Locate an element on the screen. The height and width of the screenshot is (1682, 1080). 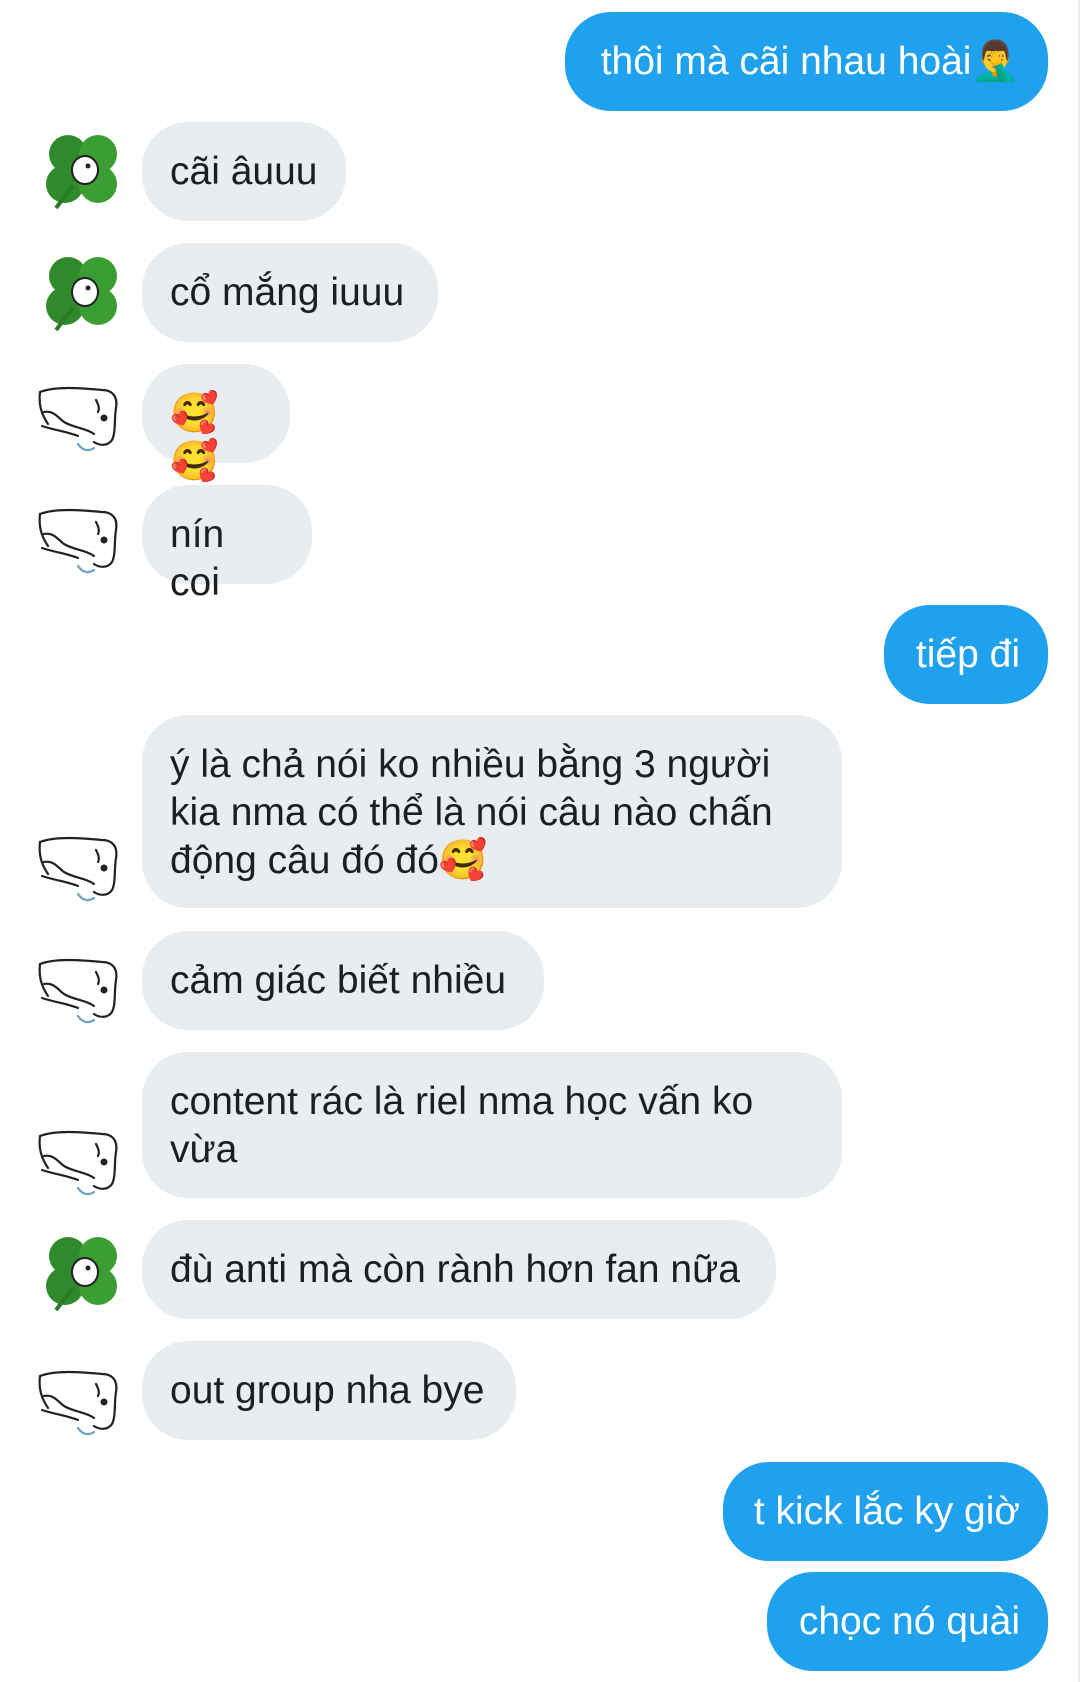
outgoing-message-bubble: thôi mà cãi nhau hoài🤦‍♂️ is located at coordinates (806, 61).